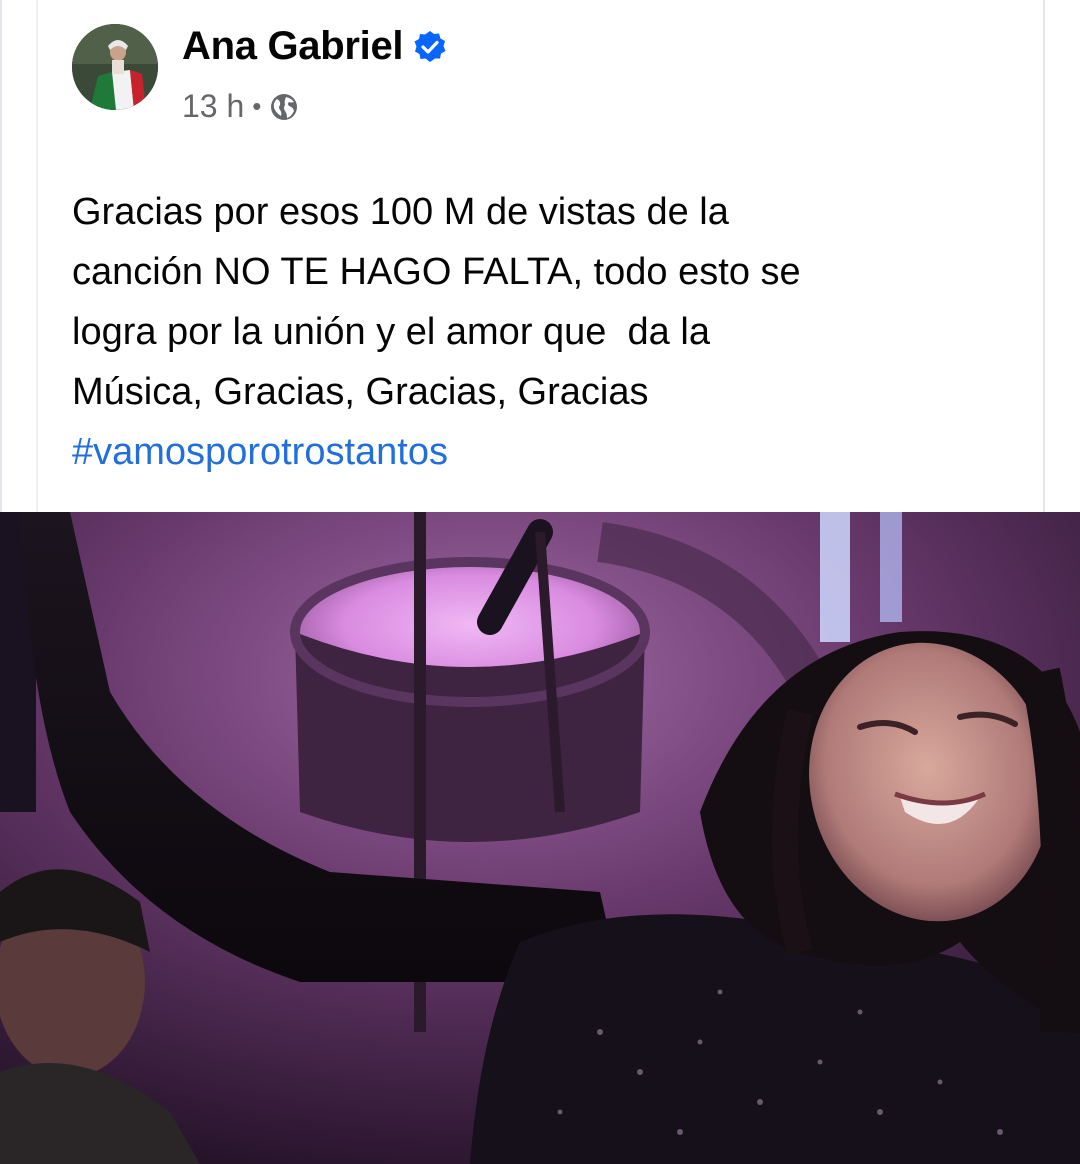 Image resolution: width=1080 pixels, height=1164 pixels. I want to click on post-header: Ana Gabriel 13 h •, so click(542, 77).